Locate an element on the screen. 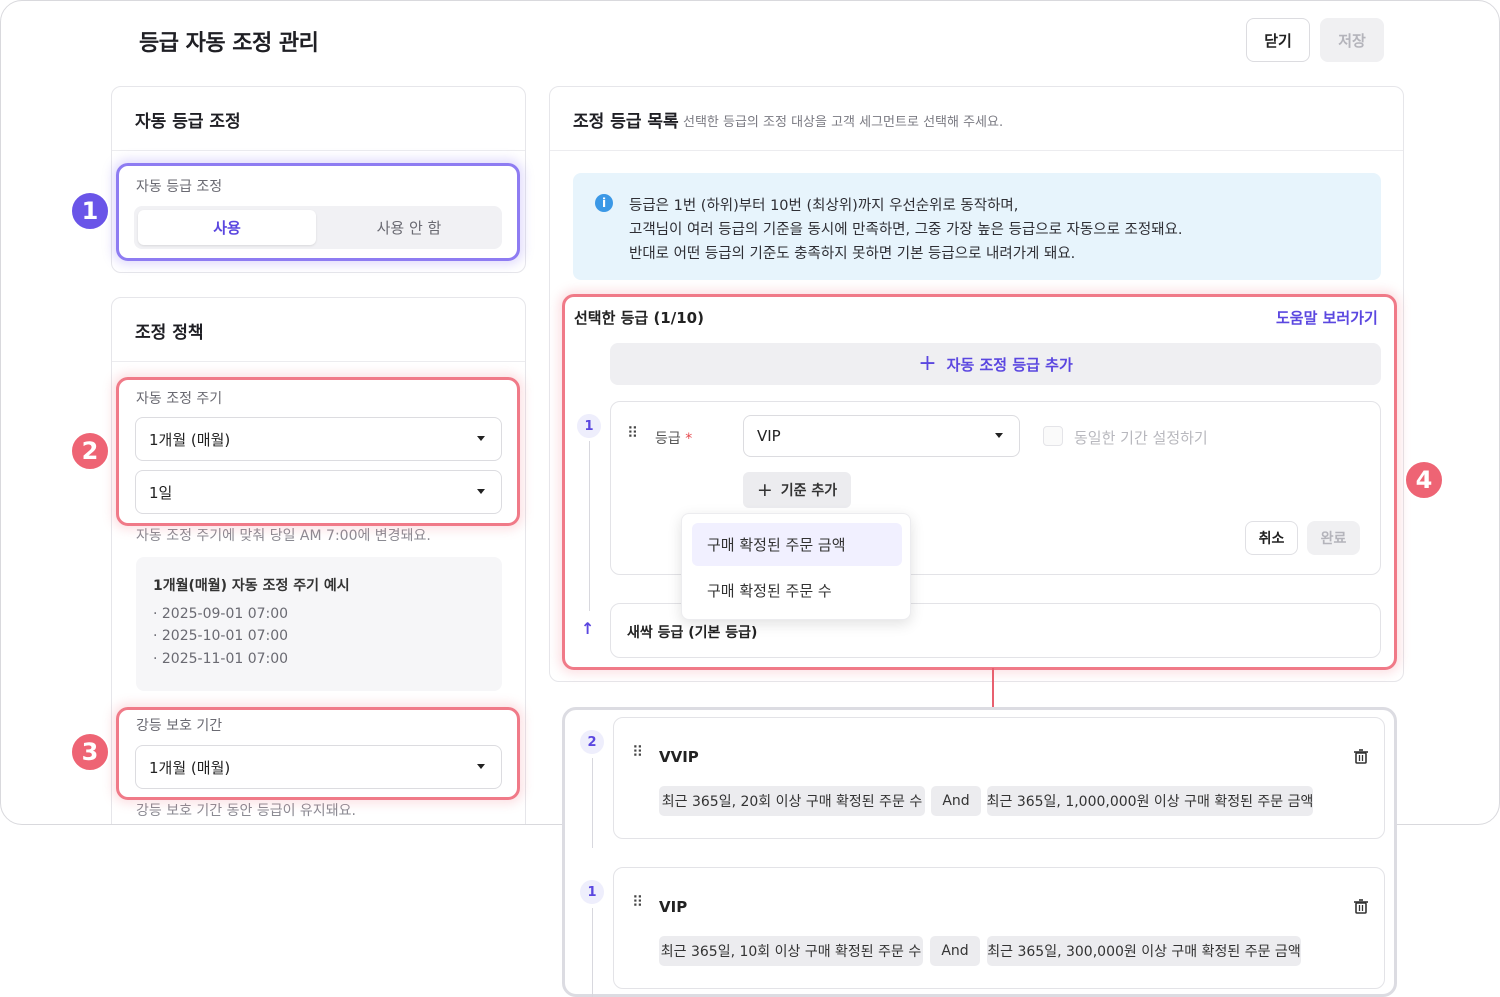 This screenshot has width=1500, height=997. protect-hint: 강등 보호 기간 동안 등급이 유지돼요. is located at coordinates (246, 811).